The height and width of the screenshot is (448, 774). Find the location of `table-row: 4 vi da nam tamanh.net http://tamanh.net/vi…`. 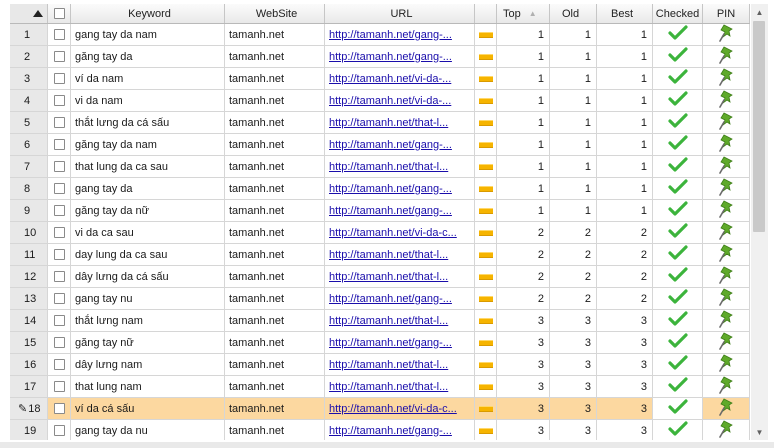

table-row: 4 vi da nam tamanh.net http://tamanh.net/vi… is located at coordinates (380, 101).